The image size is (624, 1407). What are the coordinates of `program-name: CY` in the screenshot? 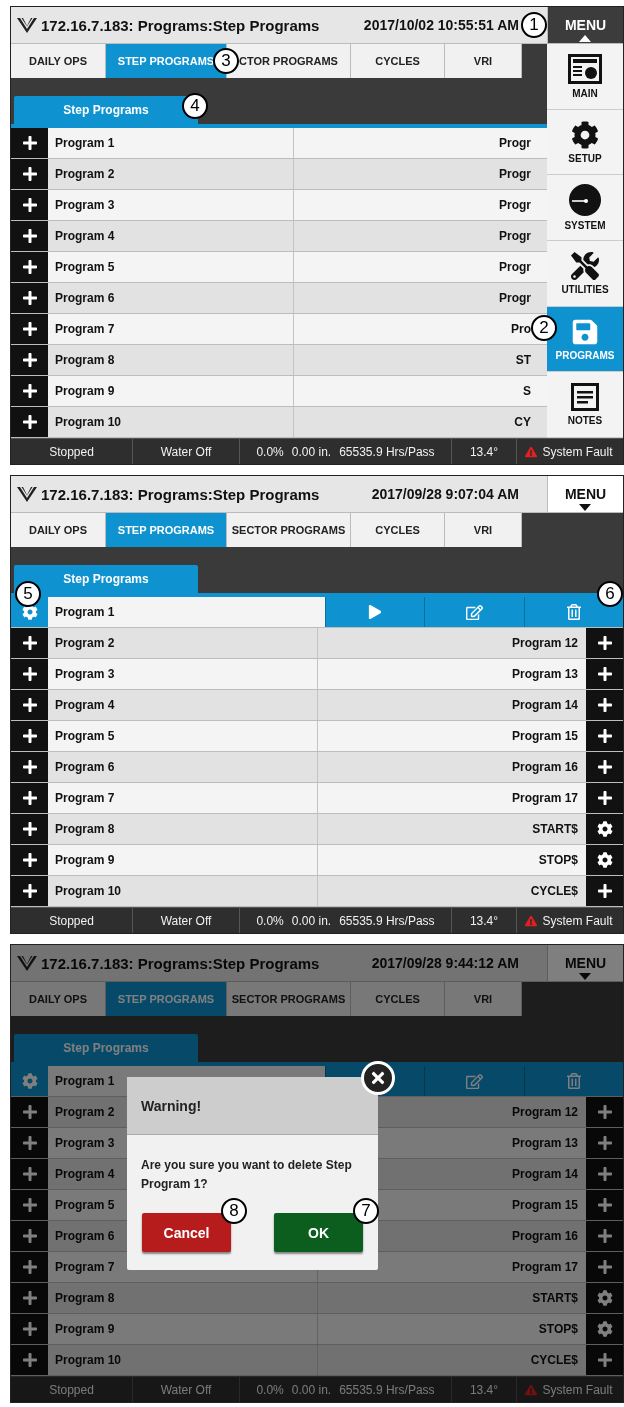 It's located at (420, 422).